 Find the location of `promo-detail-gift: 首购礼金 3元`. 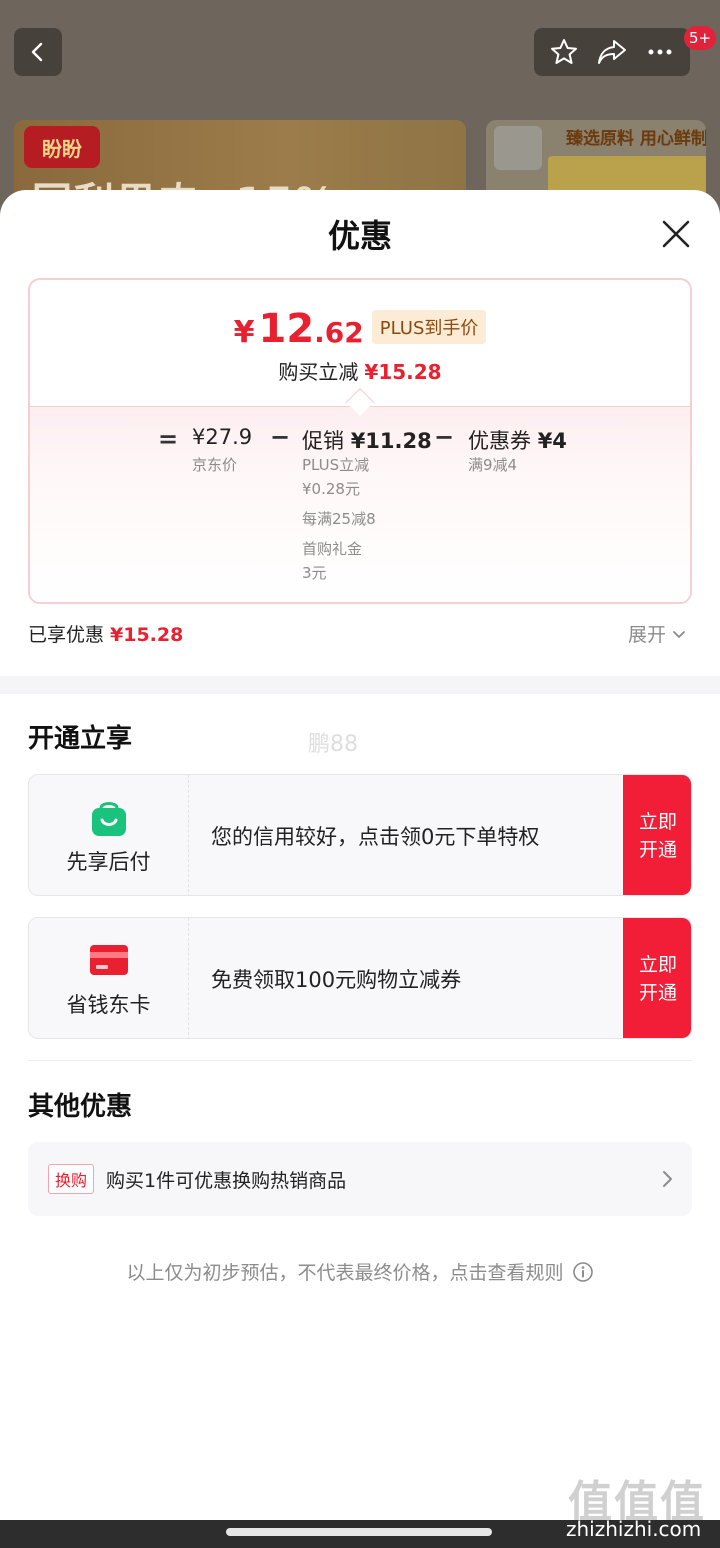

promo-detail-gift: 首购礼金 3元 is located at coordinates (332, 561).